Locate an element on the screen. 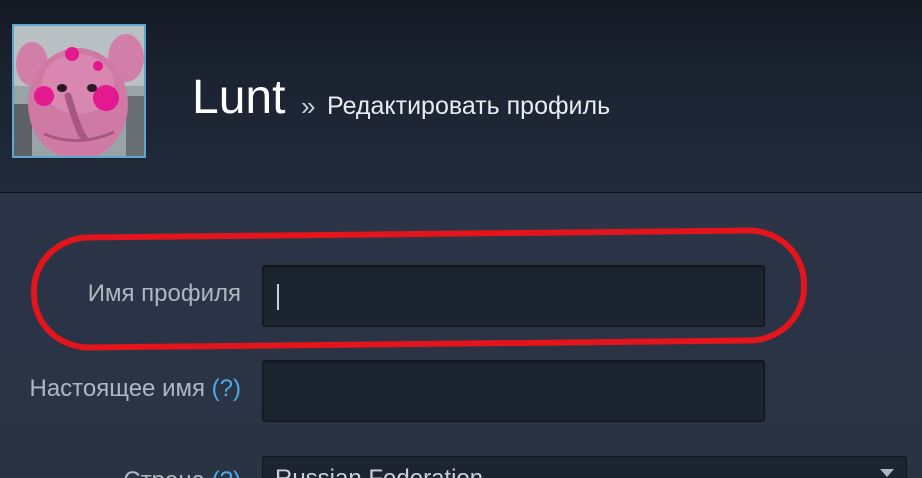  real-name-help-link: (?) is located at coordinates (226, 388).